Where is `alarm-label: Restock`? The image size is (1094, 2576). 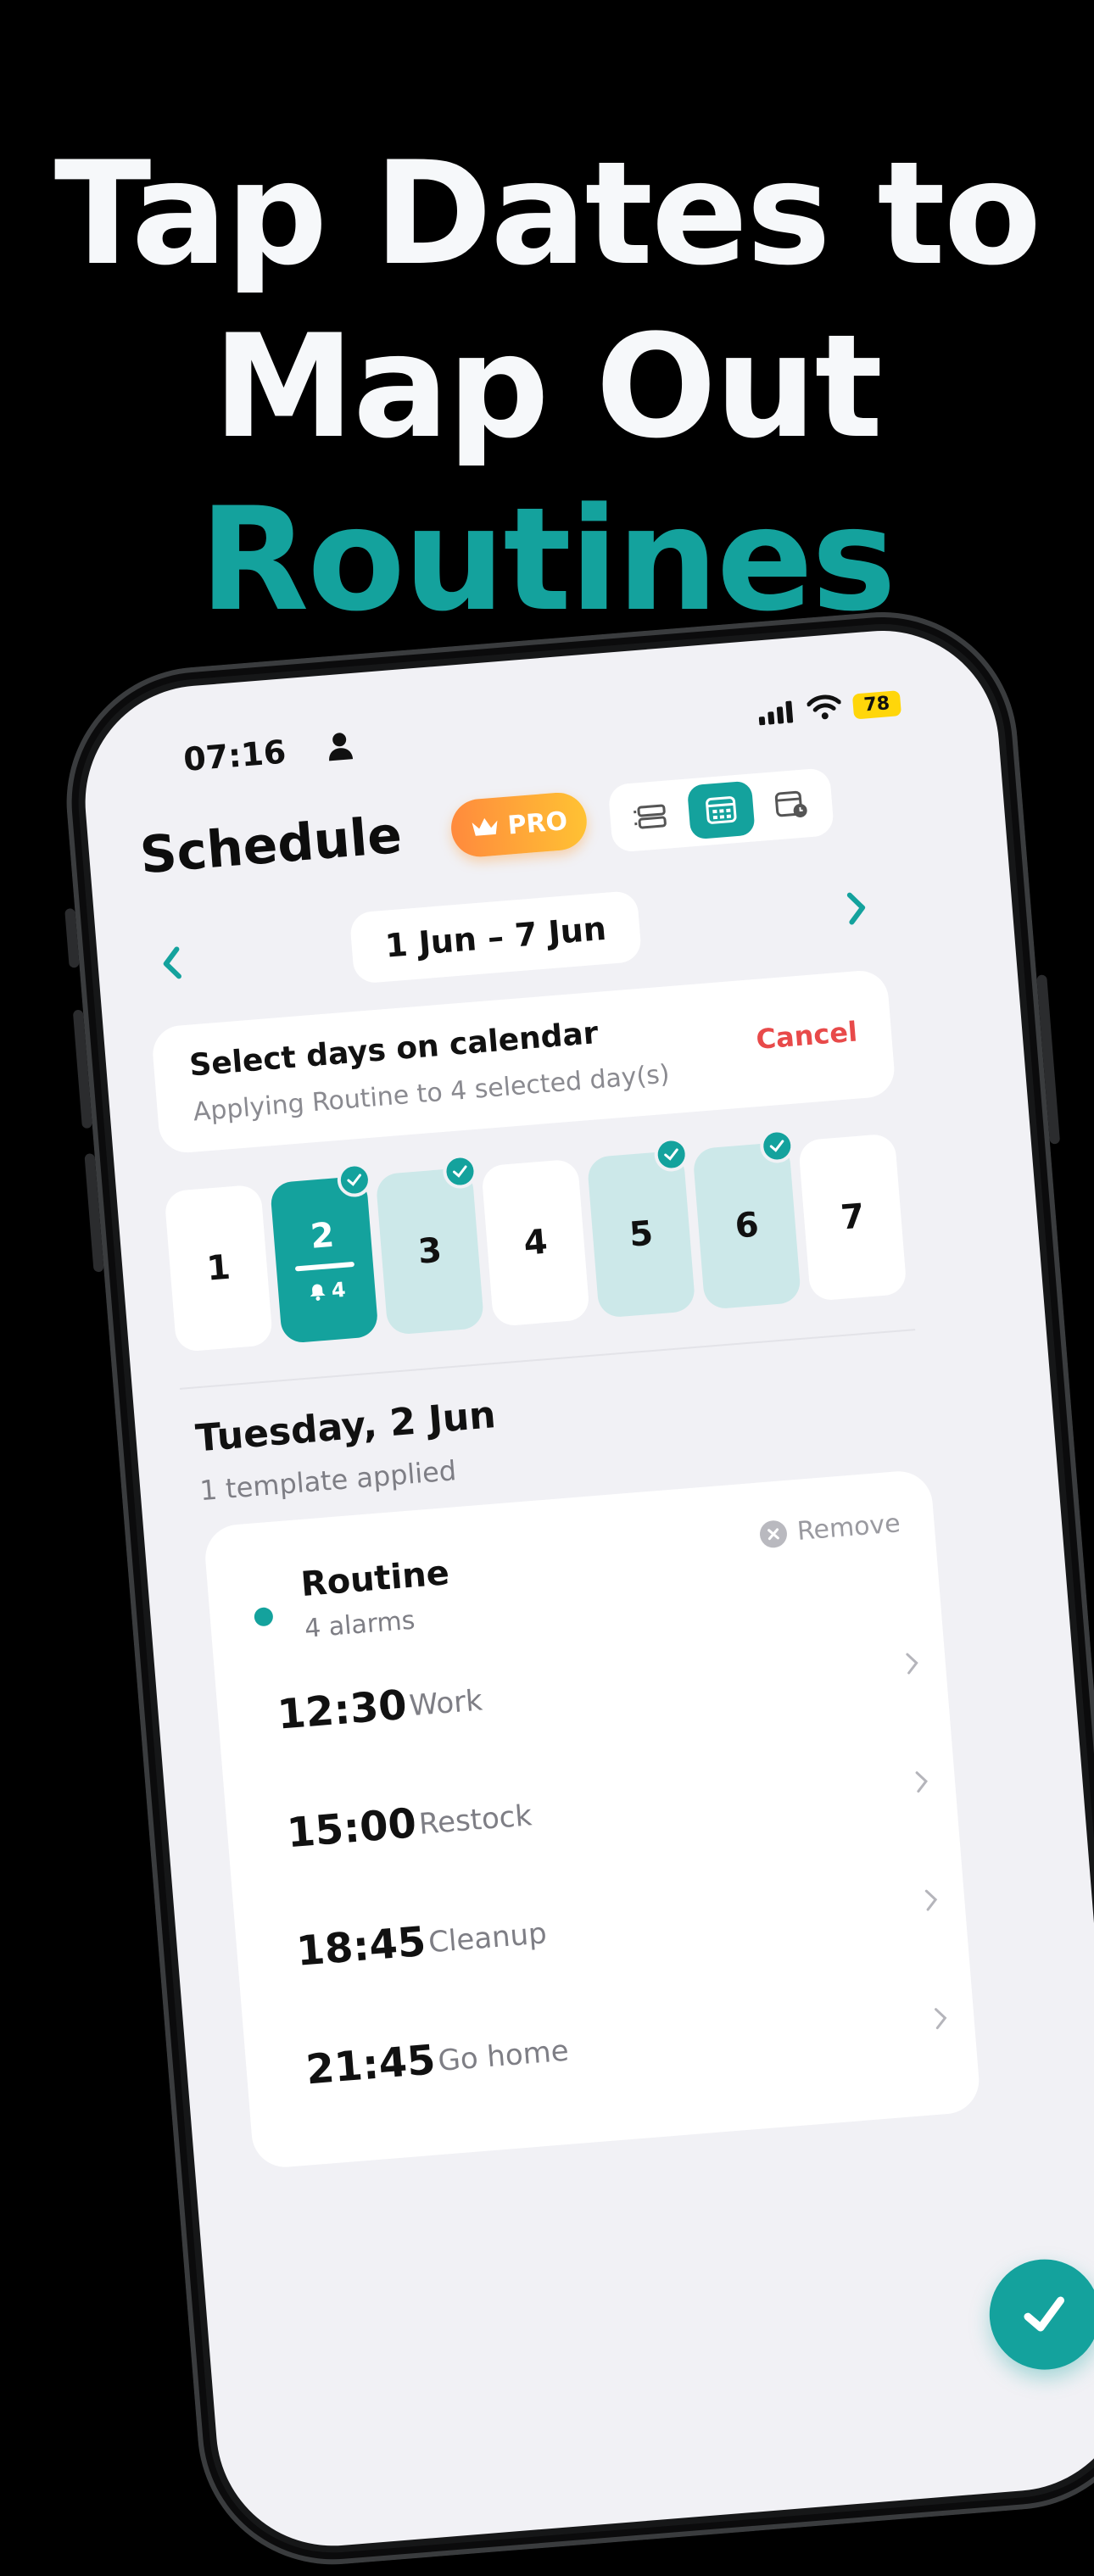
alarm-label: Restock is located at coordinates (475, 1820).